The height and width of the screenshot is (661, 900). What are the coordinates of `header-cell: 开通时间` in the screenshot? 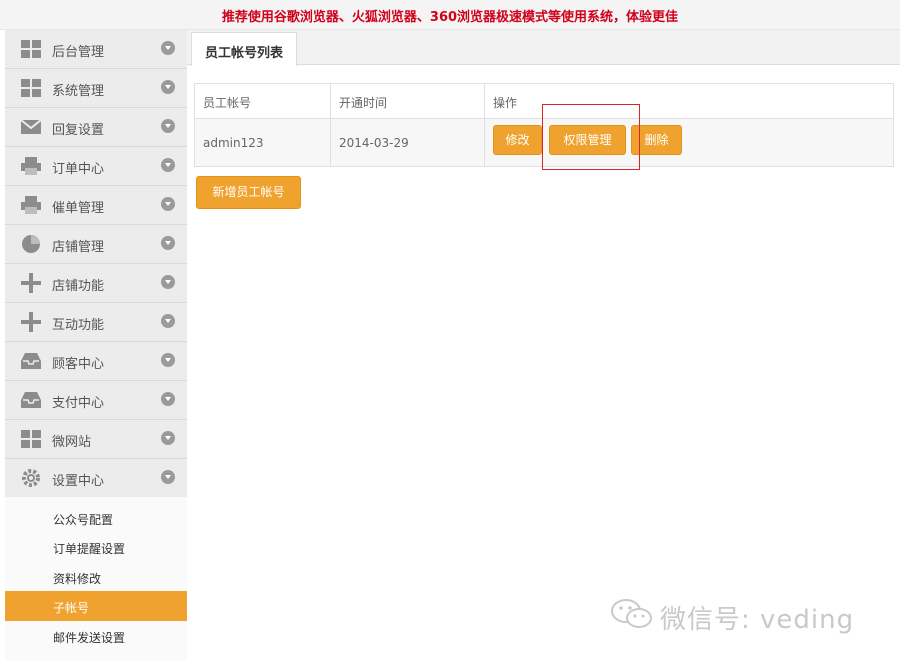 It's located at (408, 101).